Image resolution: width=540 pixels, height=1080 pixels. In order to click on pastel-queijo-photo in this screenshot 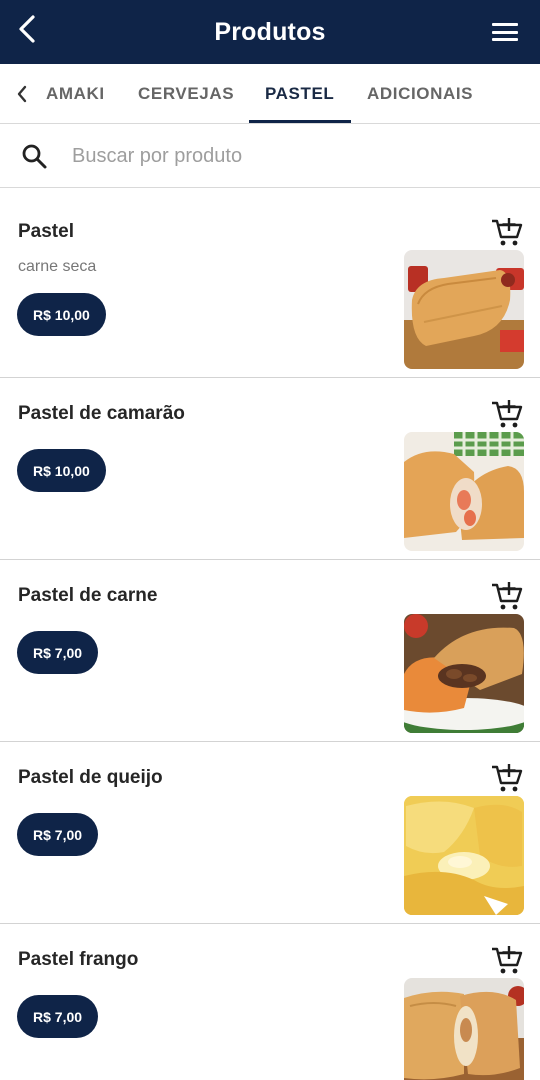, I will do `click(464, 855)`.